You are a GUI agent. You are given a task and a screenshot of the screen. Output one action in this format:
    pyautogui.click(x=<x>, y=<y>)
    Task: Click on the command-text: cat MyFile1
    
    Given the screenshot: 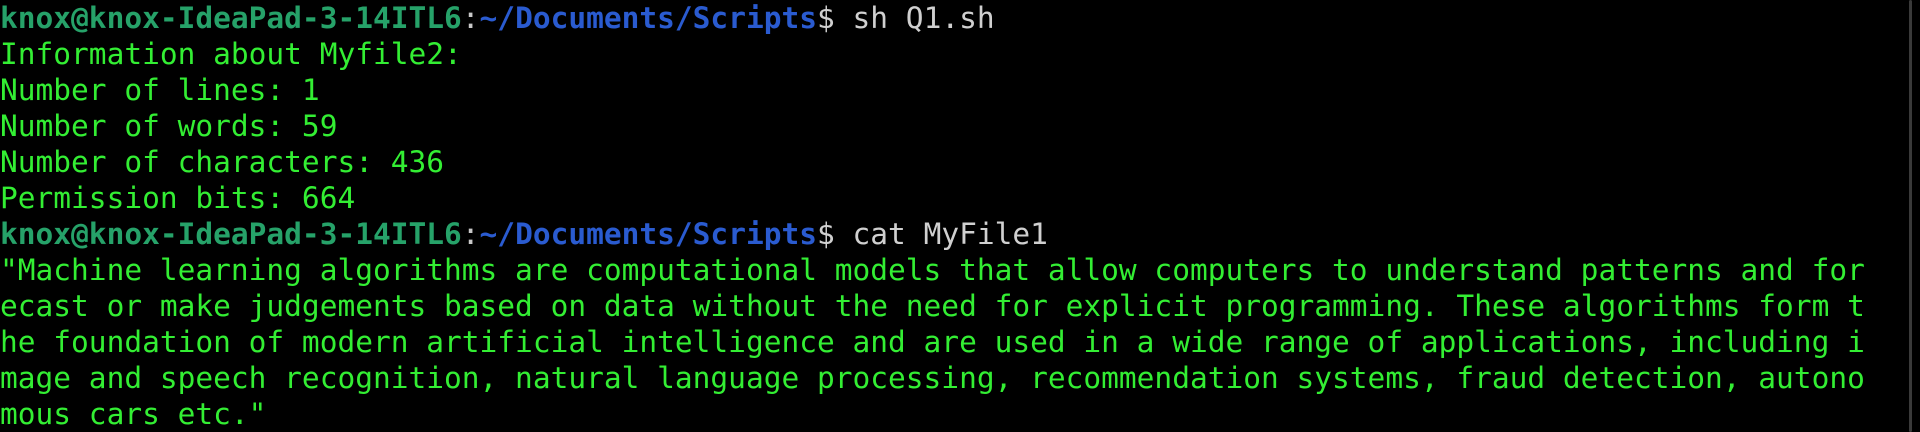 What is the action you would take?
    pyautogui.click(x=941, y=234)
    